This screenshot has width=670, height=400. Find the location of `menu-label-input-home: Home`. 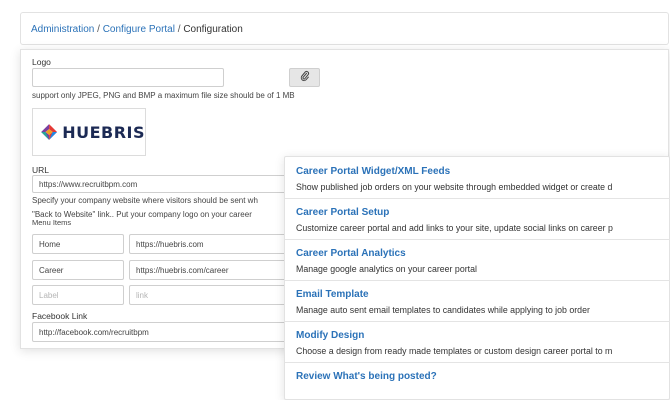

menu-label-input-home: Home is located at coordinates (78, 244).